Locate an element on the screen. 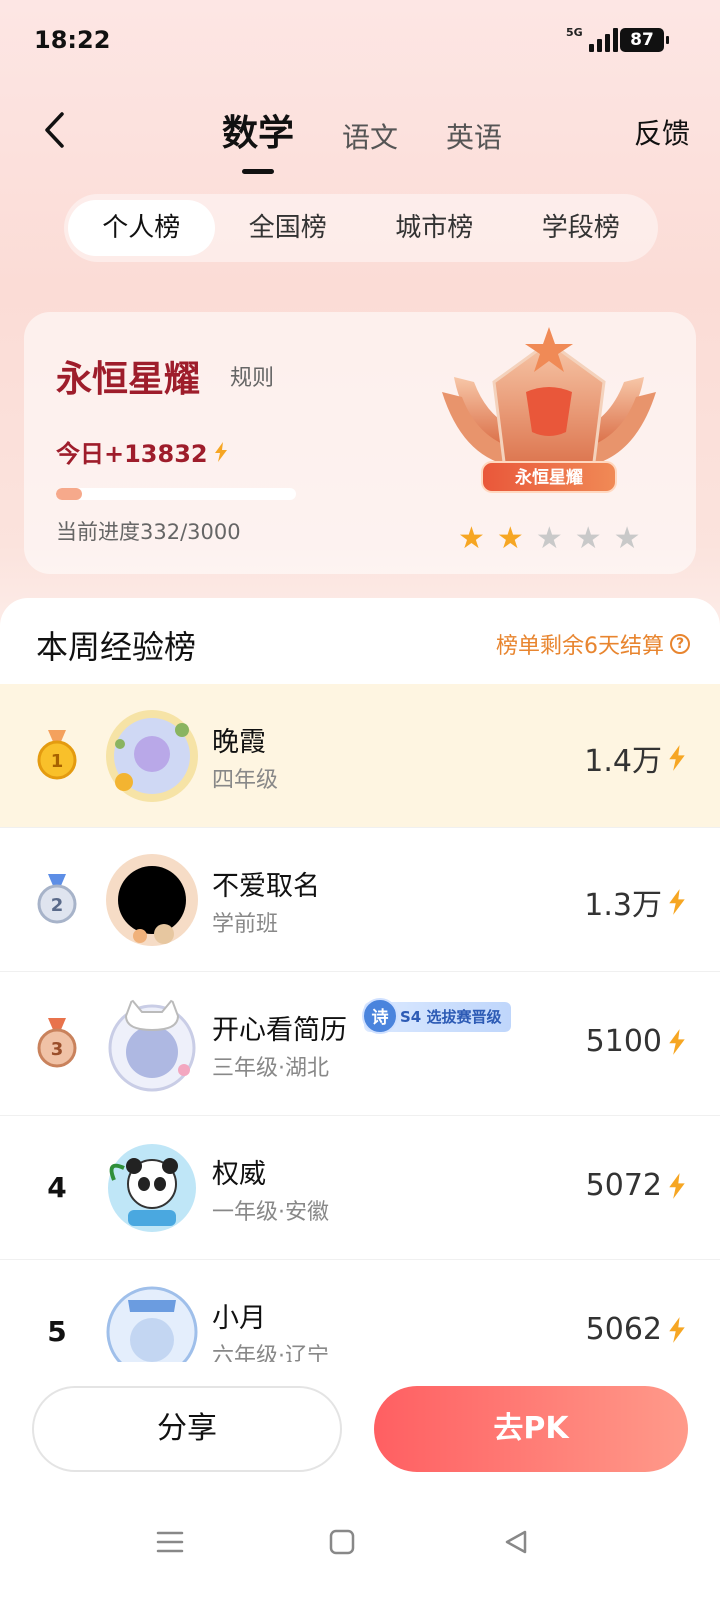 The height and width of the screenshot is (1604, 720). achievement-tag: 诗 S4 选拔赛晋级 is located at coordinates (437, 1016).